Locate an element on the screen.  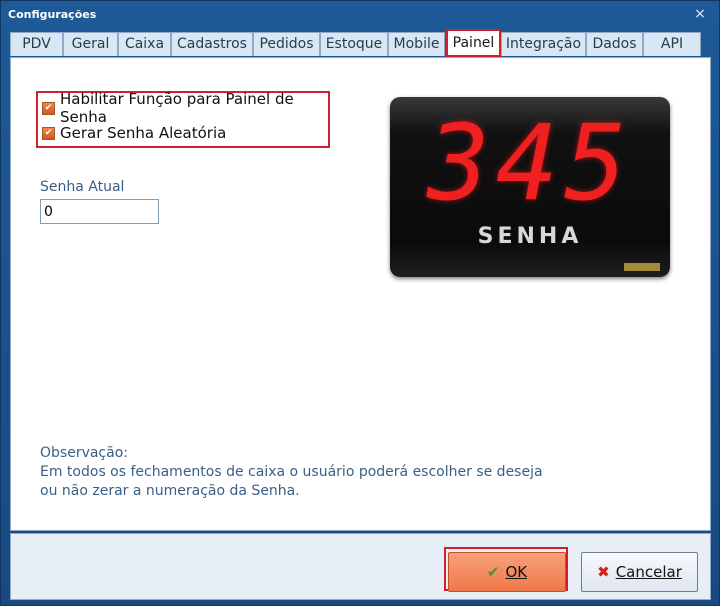
tab-integracao: Integração is located at coordinates (543, 44).